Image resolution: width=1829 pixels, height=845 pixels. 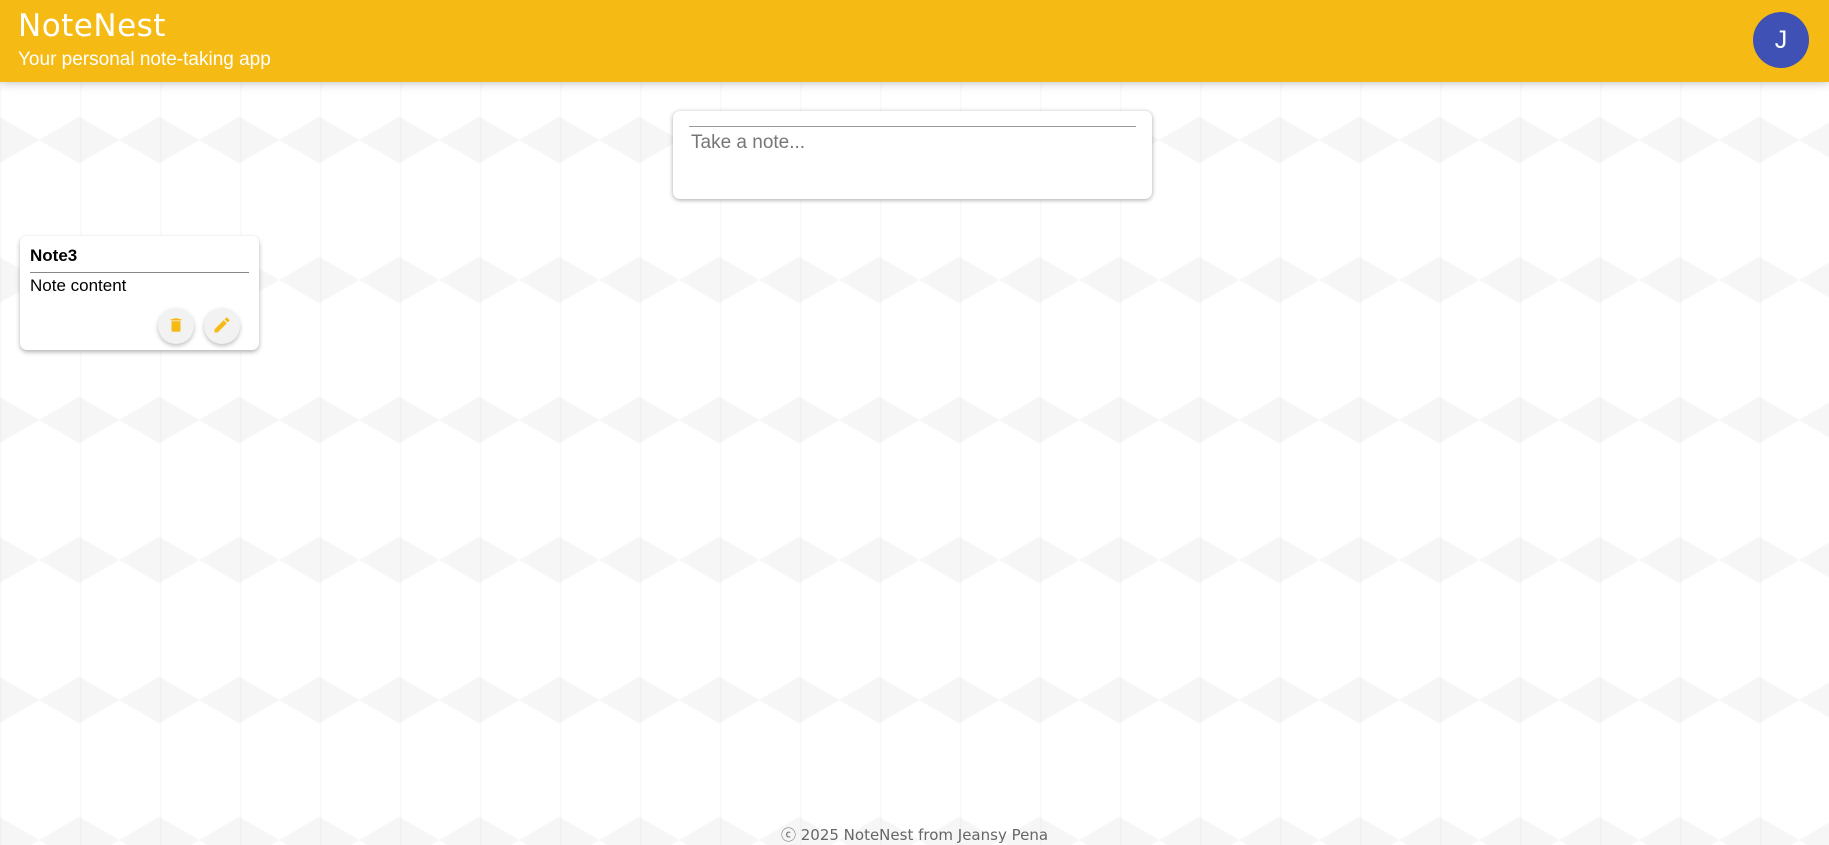 I want to click on note-divider, so click(x=139, y=272).